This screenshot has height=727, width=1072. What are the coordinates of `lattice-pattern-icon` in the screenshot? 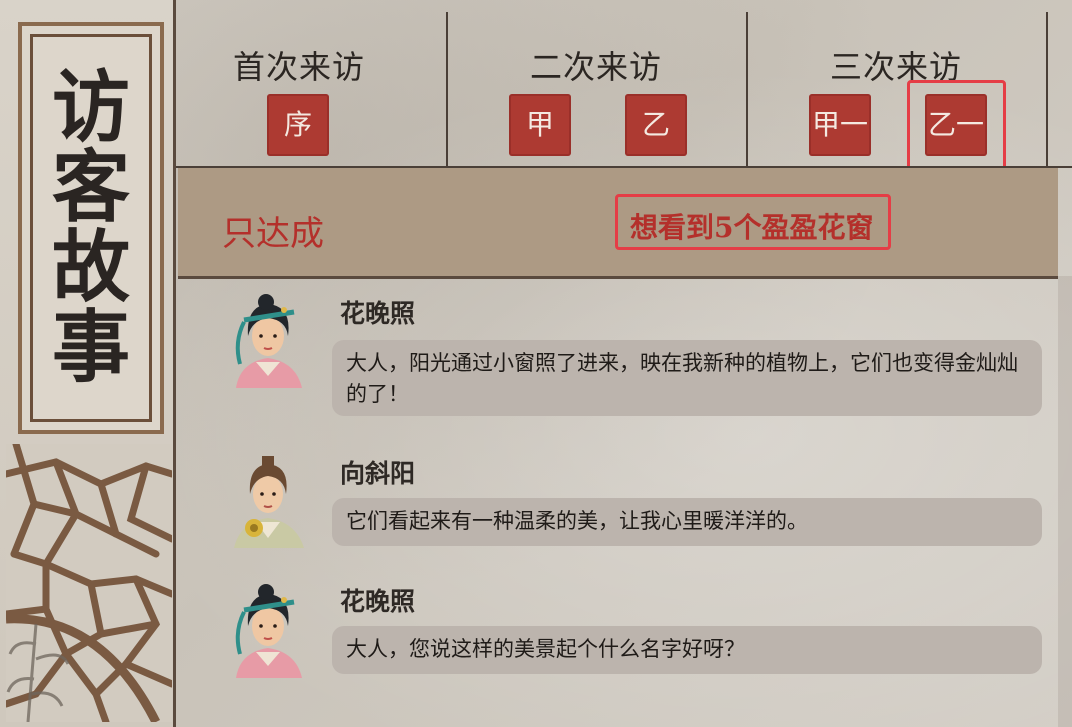 It's located at (89, 583).